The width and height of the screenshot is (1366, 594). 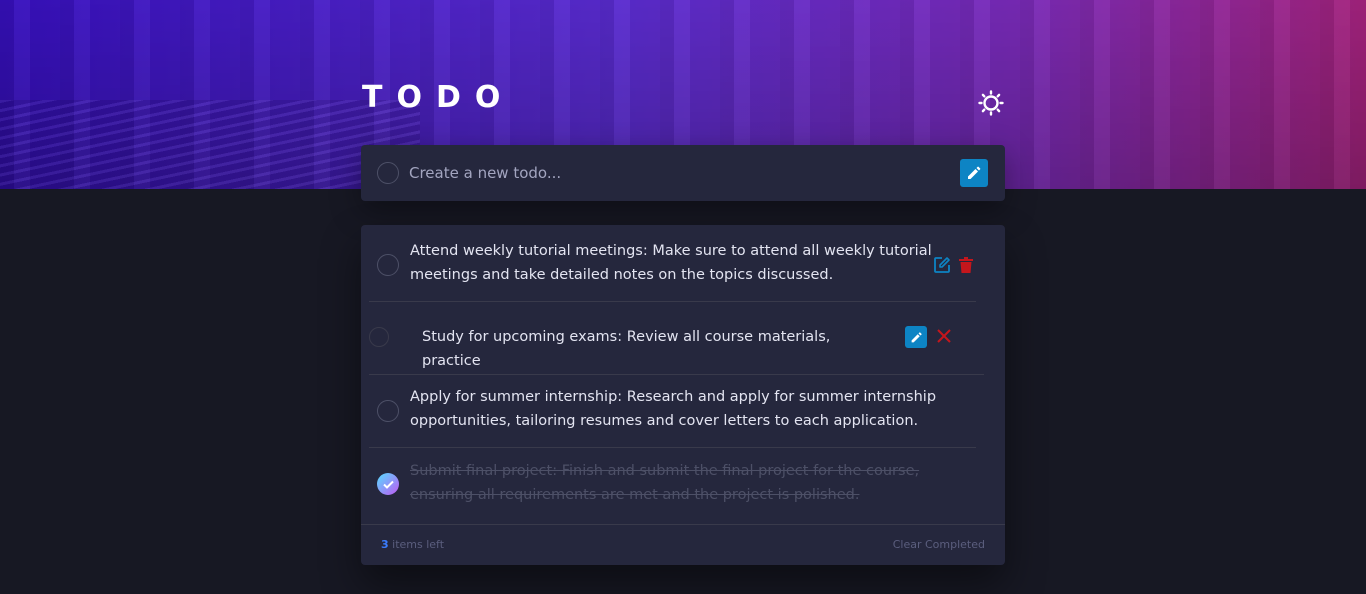 I want to click on edit-todo-button, so click(x=942, y=265).